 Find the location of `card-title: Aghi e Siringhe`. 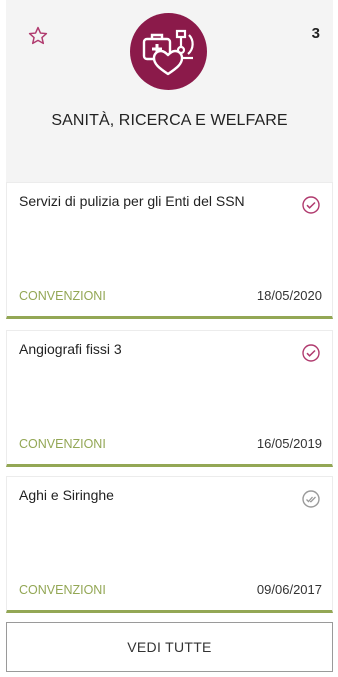

card-title: Aghi e Siringhe is located at coordinates (66, 495).